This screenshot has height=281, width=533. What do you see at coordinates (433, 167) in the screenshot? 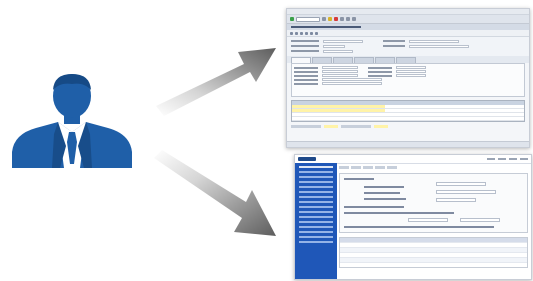
I see `portal-toolbar` at bounding box center [433, 167].